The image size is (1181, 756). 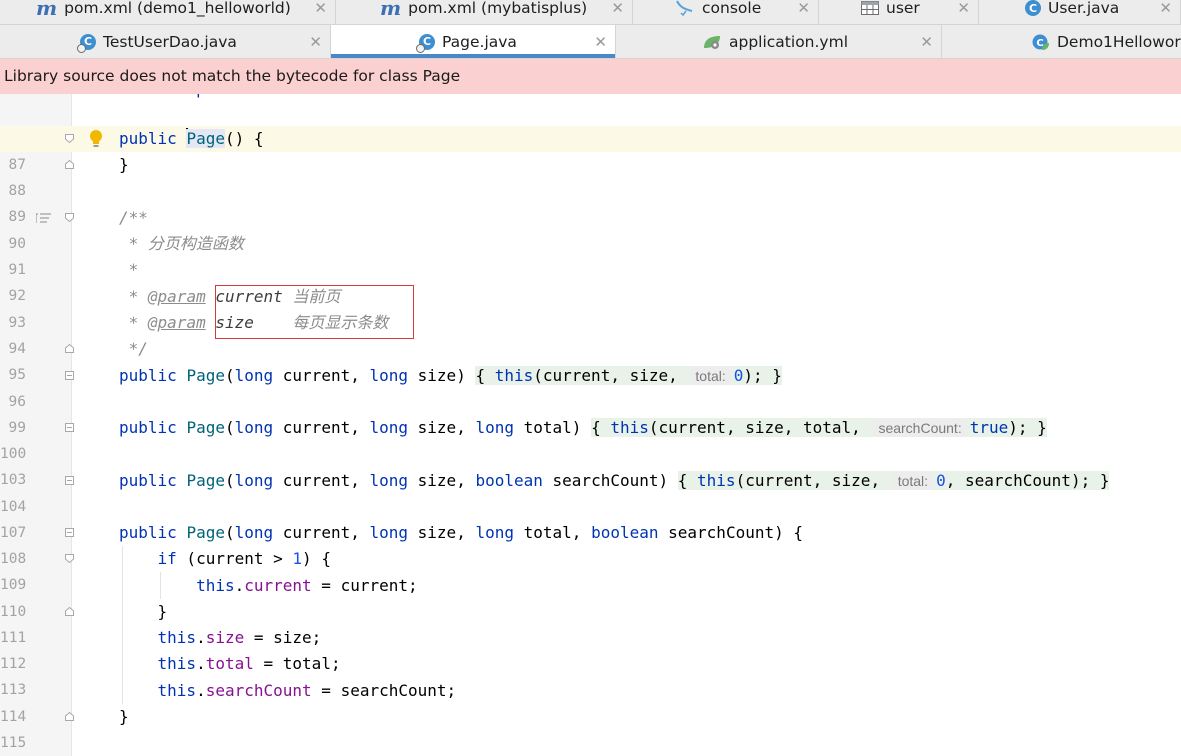 What do you see at coordinates (479, 41) in the screenshot?
I see `tab-label: Page.java` at bounding box center [479, 41].